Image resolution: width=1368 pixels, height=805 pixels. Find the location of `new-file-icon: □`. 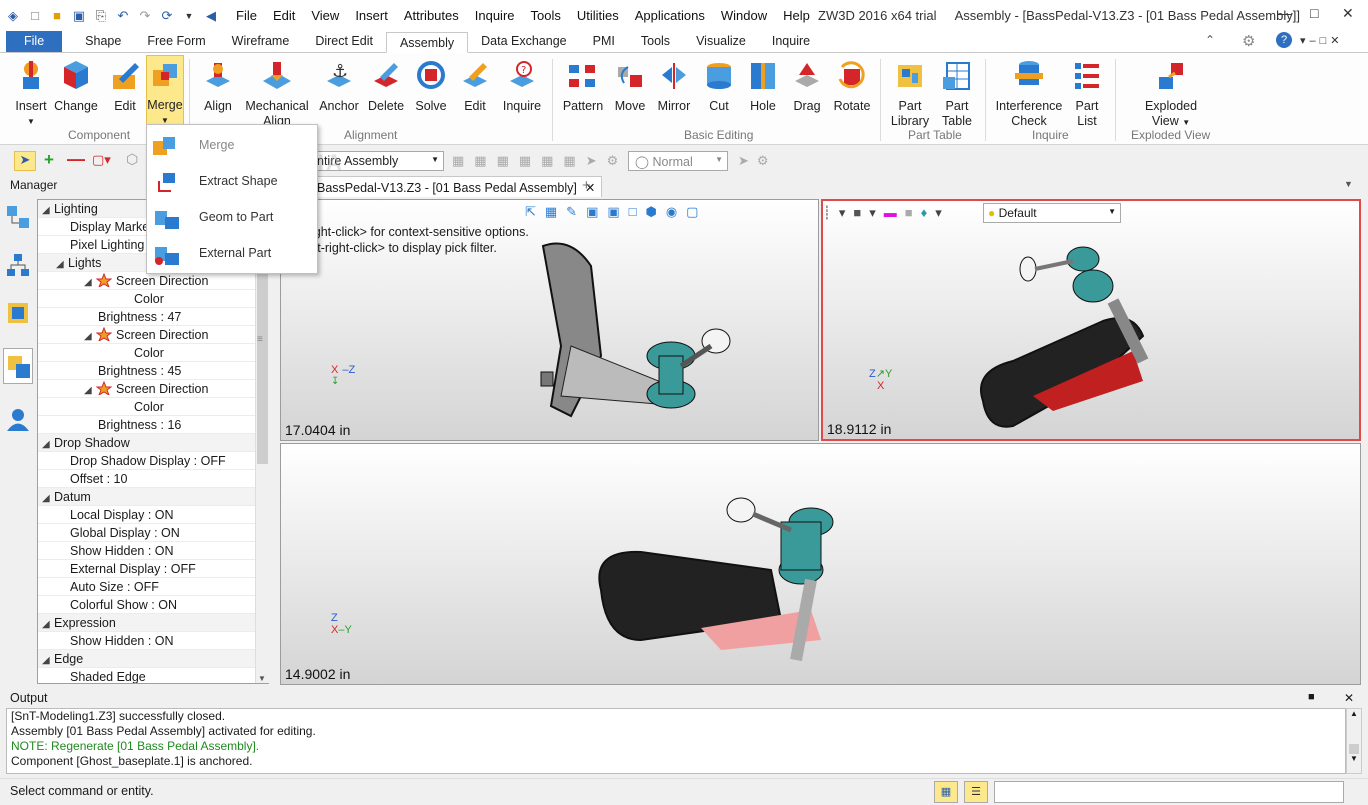

new-file-icon: □ is located at coordinates (35, 16).